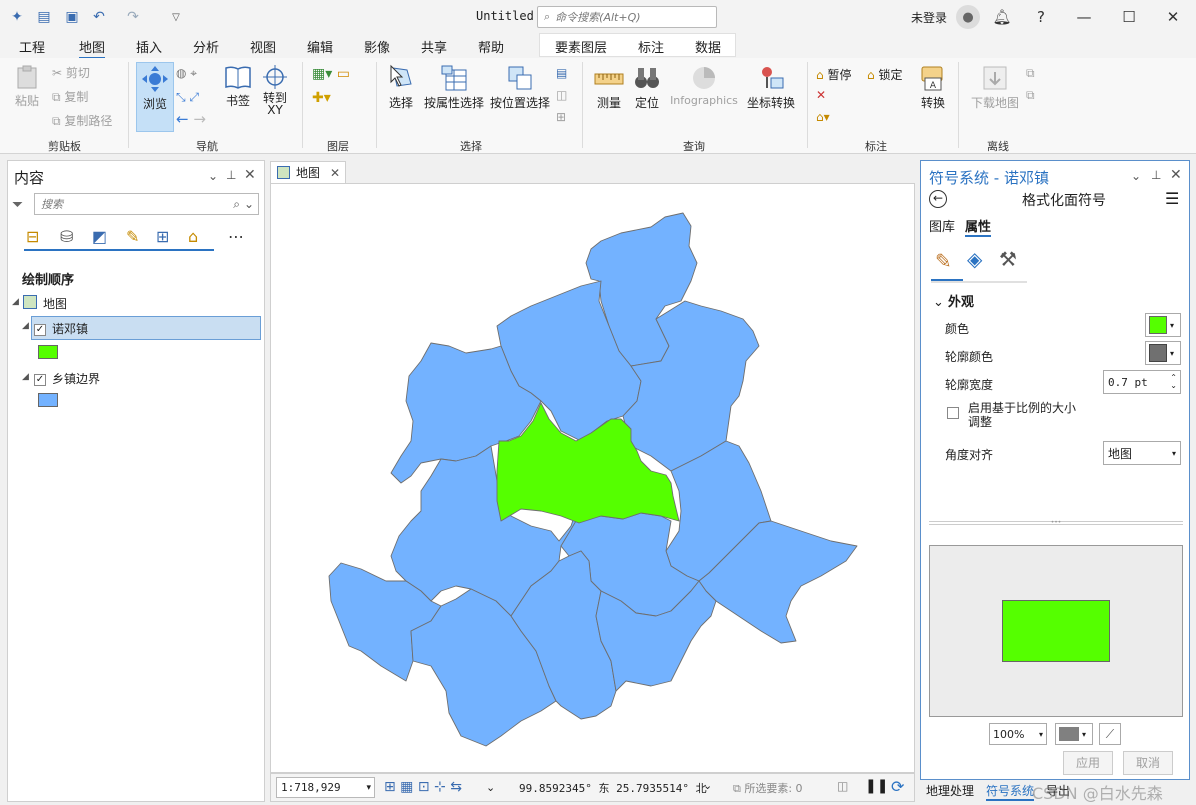 The height and width of the screenshot is (805, 1196). I want to click on tab-properties: 属性, so click(978, 226).